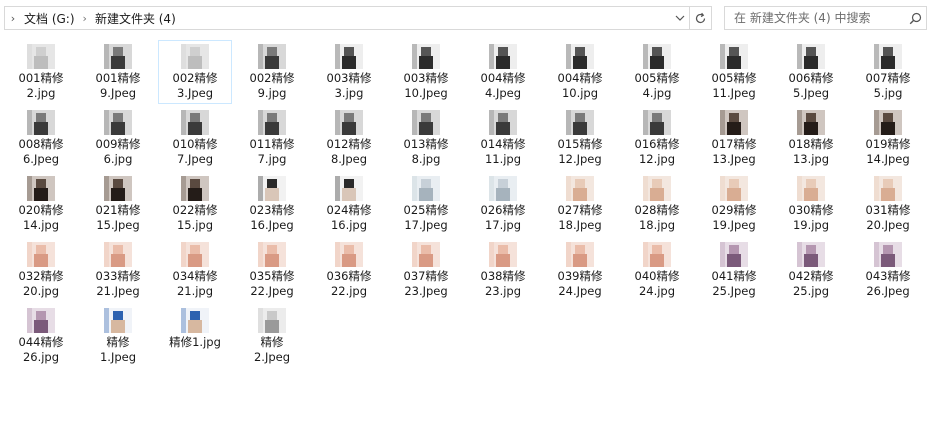 The image size is (933, 439). What do you see at coordinates (811, 144) in the screenshot?
I see `file-name-line1: 018精修` at bounding box center [811, 144].